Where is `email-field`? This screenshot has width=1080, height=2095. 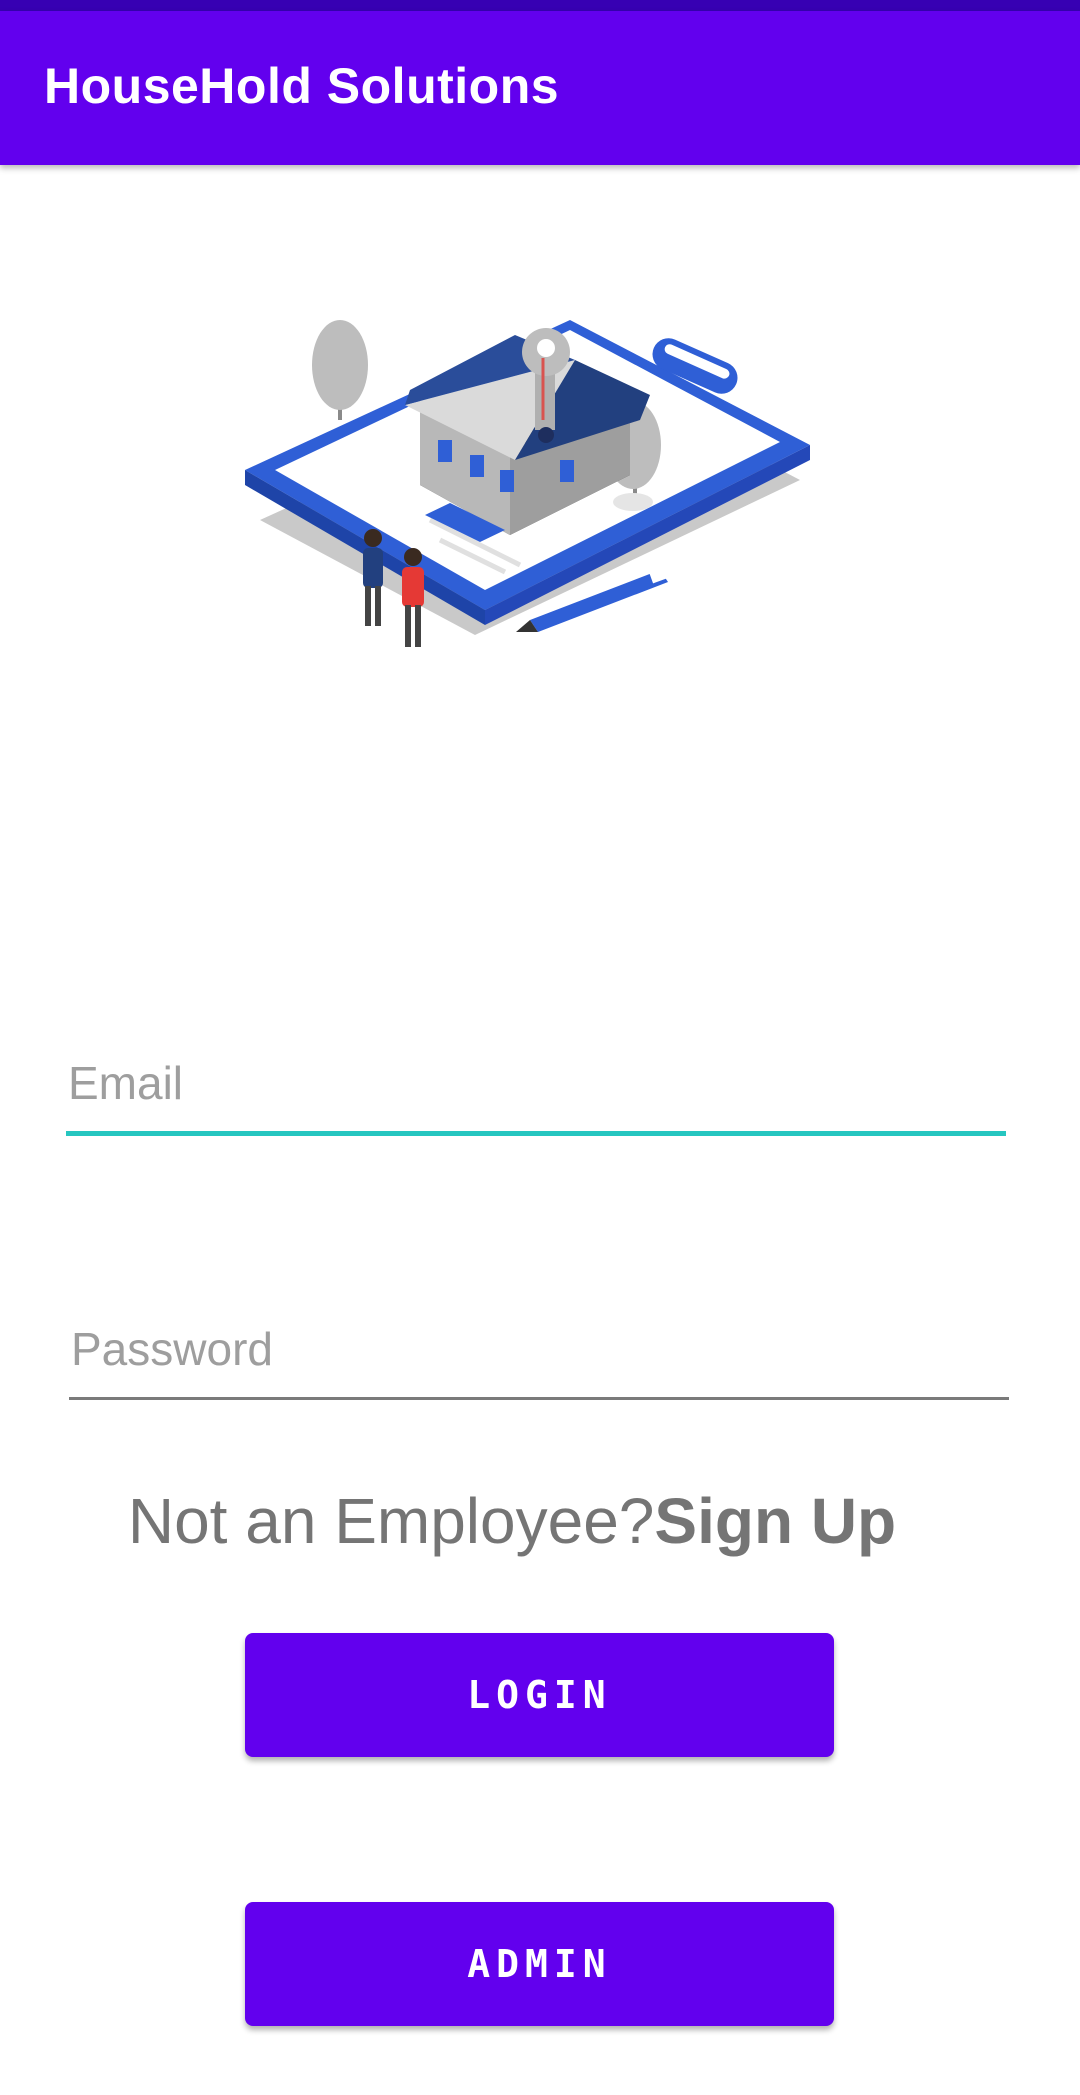
email-field is located at coordinates (536, 1083).